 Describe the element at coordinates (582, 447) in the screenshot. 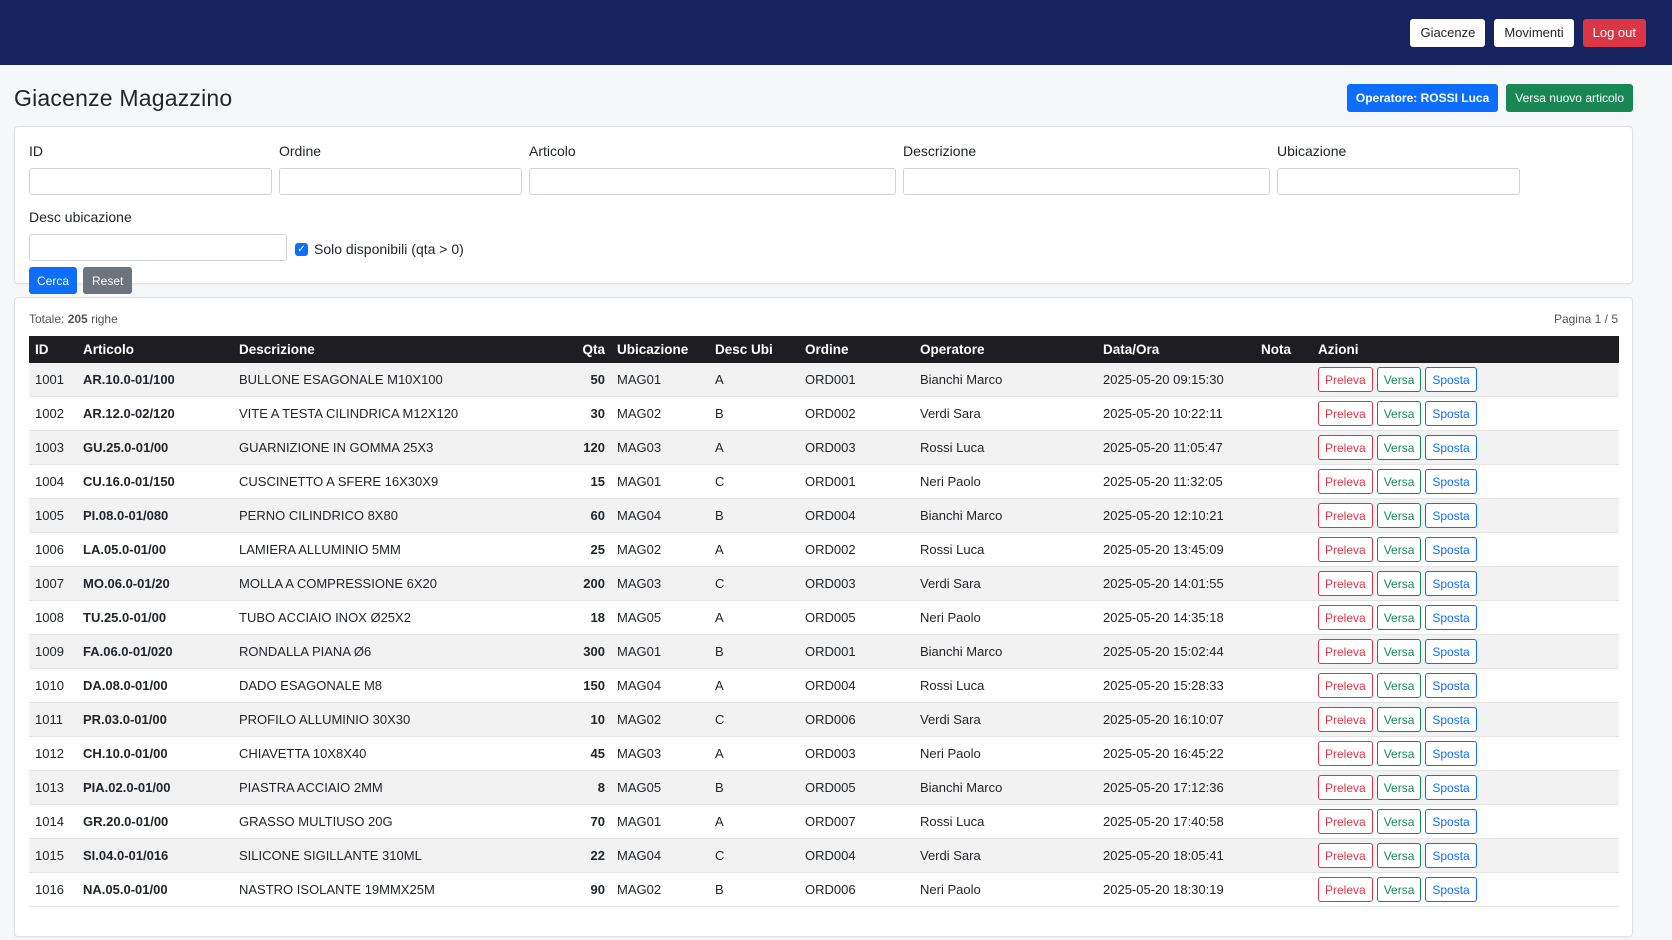

I see `cell-qta: 120` at that location.